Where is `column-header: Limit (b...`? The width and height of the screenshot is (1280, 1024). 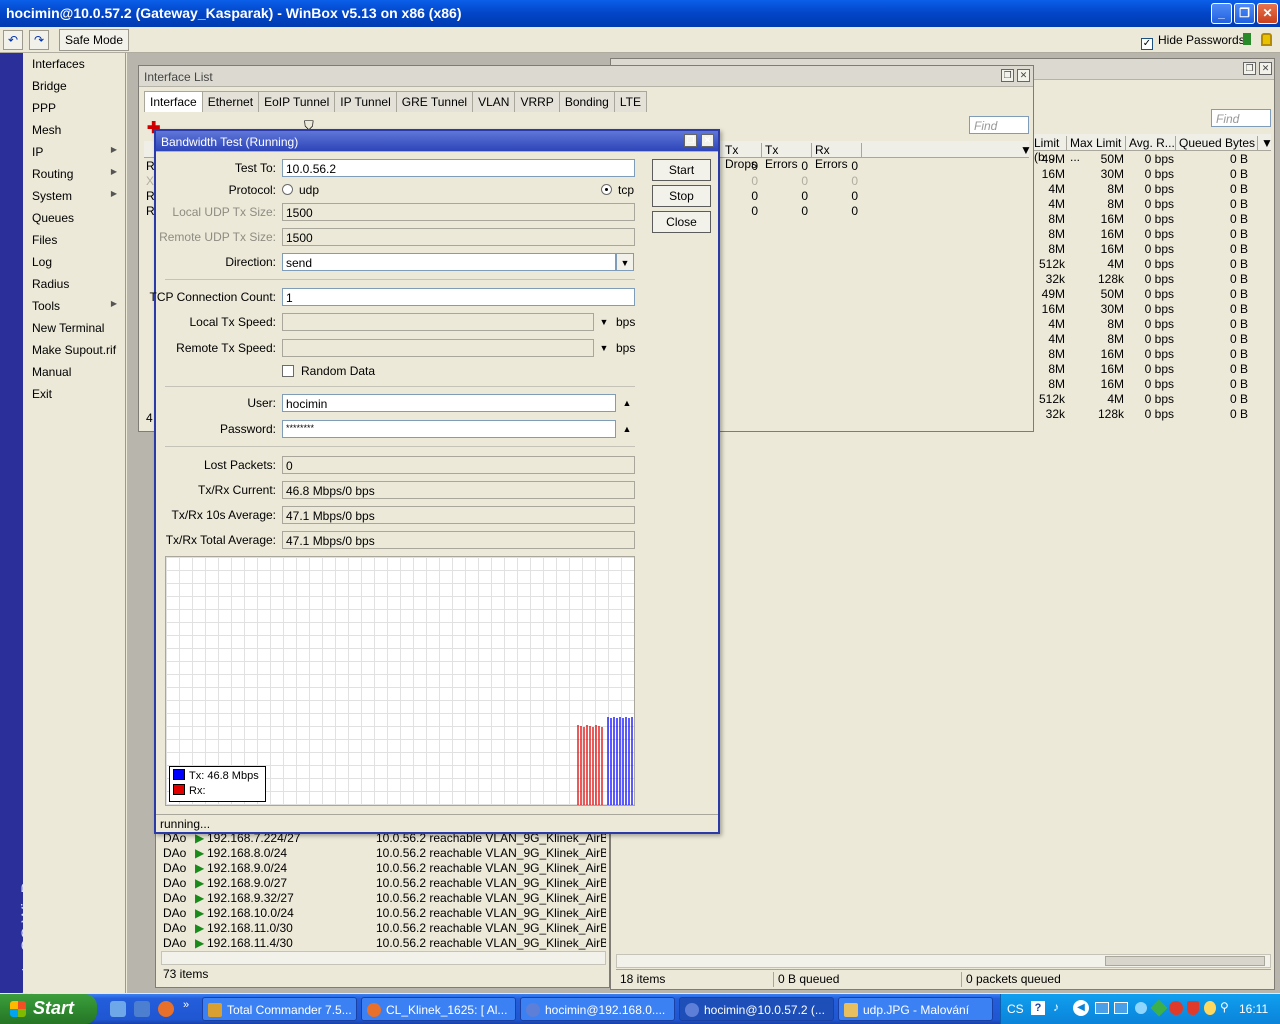
column-header: Limit (b... is located at coordinates (1049, 150).